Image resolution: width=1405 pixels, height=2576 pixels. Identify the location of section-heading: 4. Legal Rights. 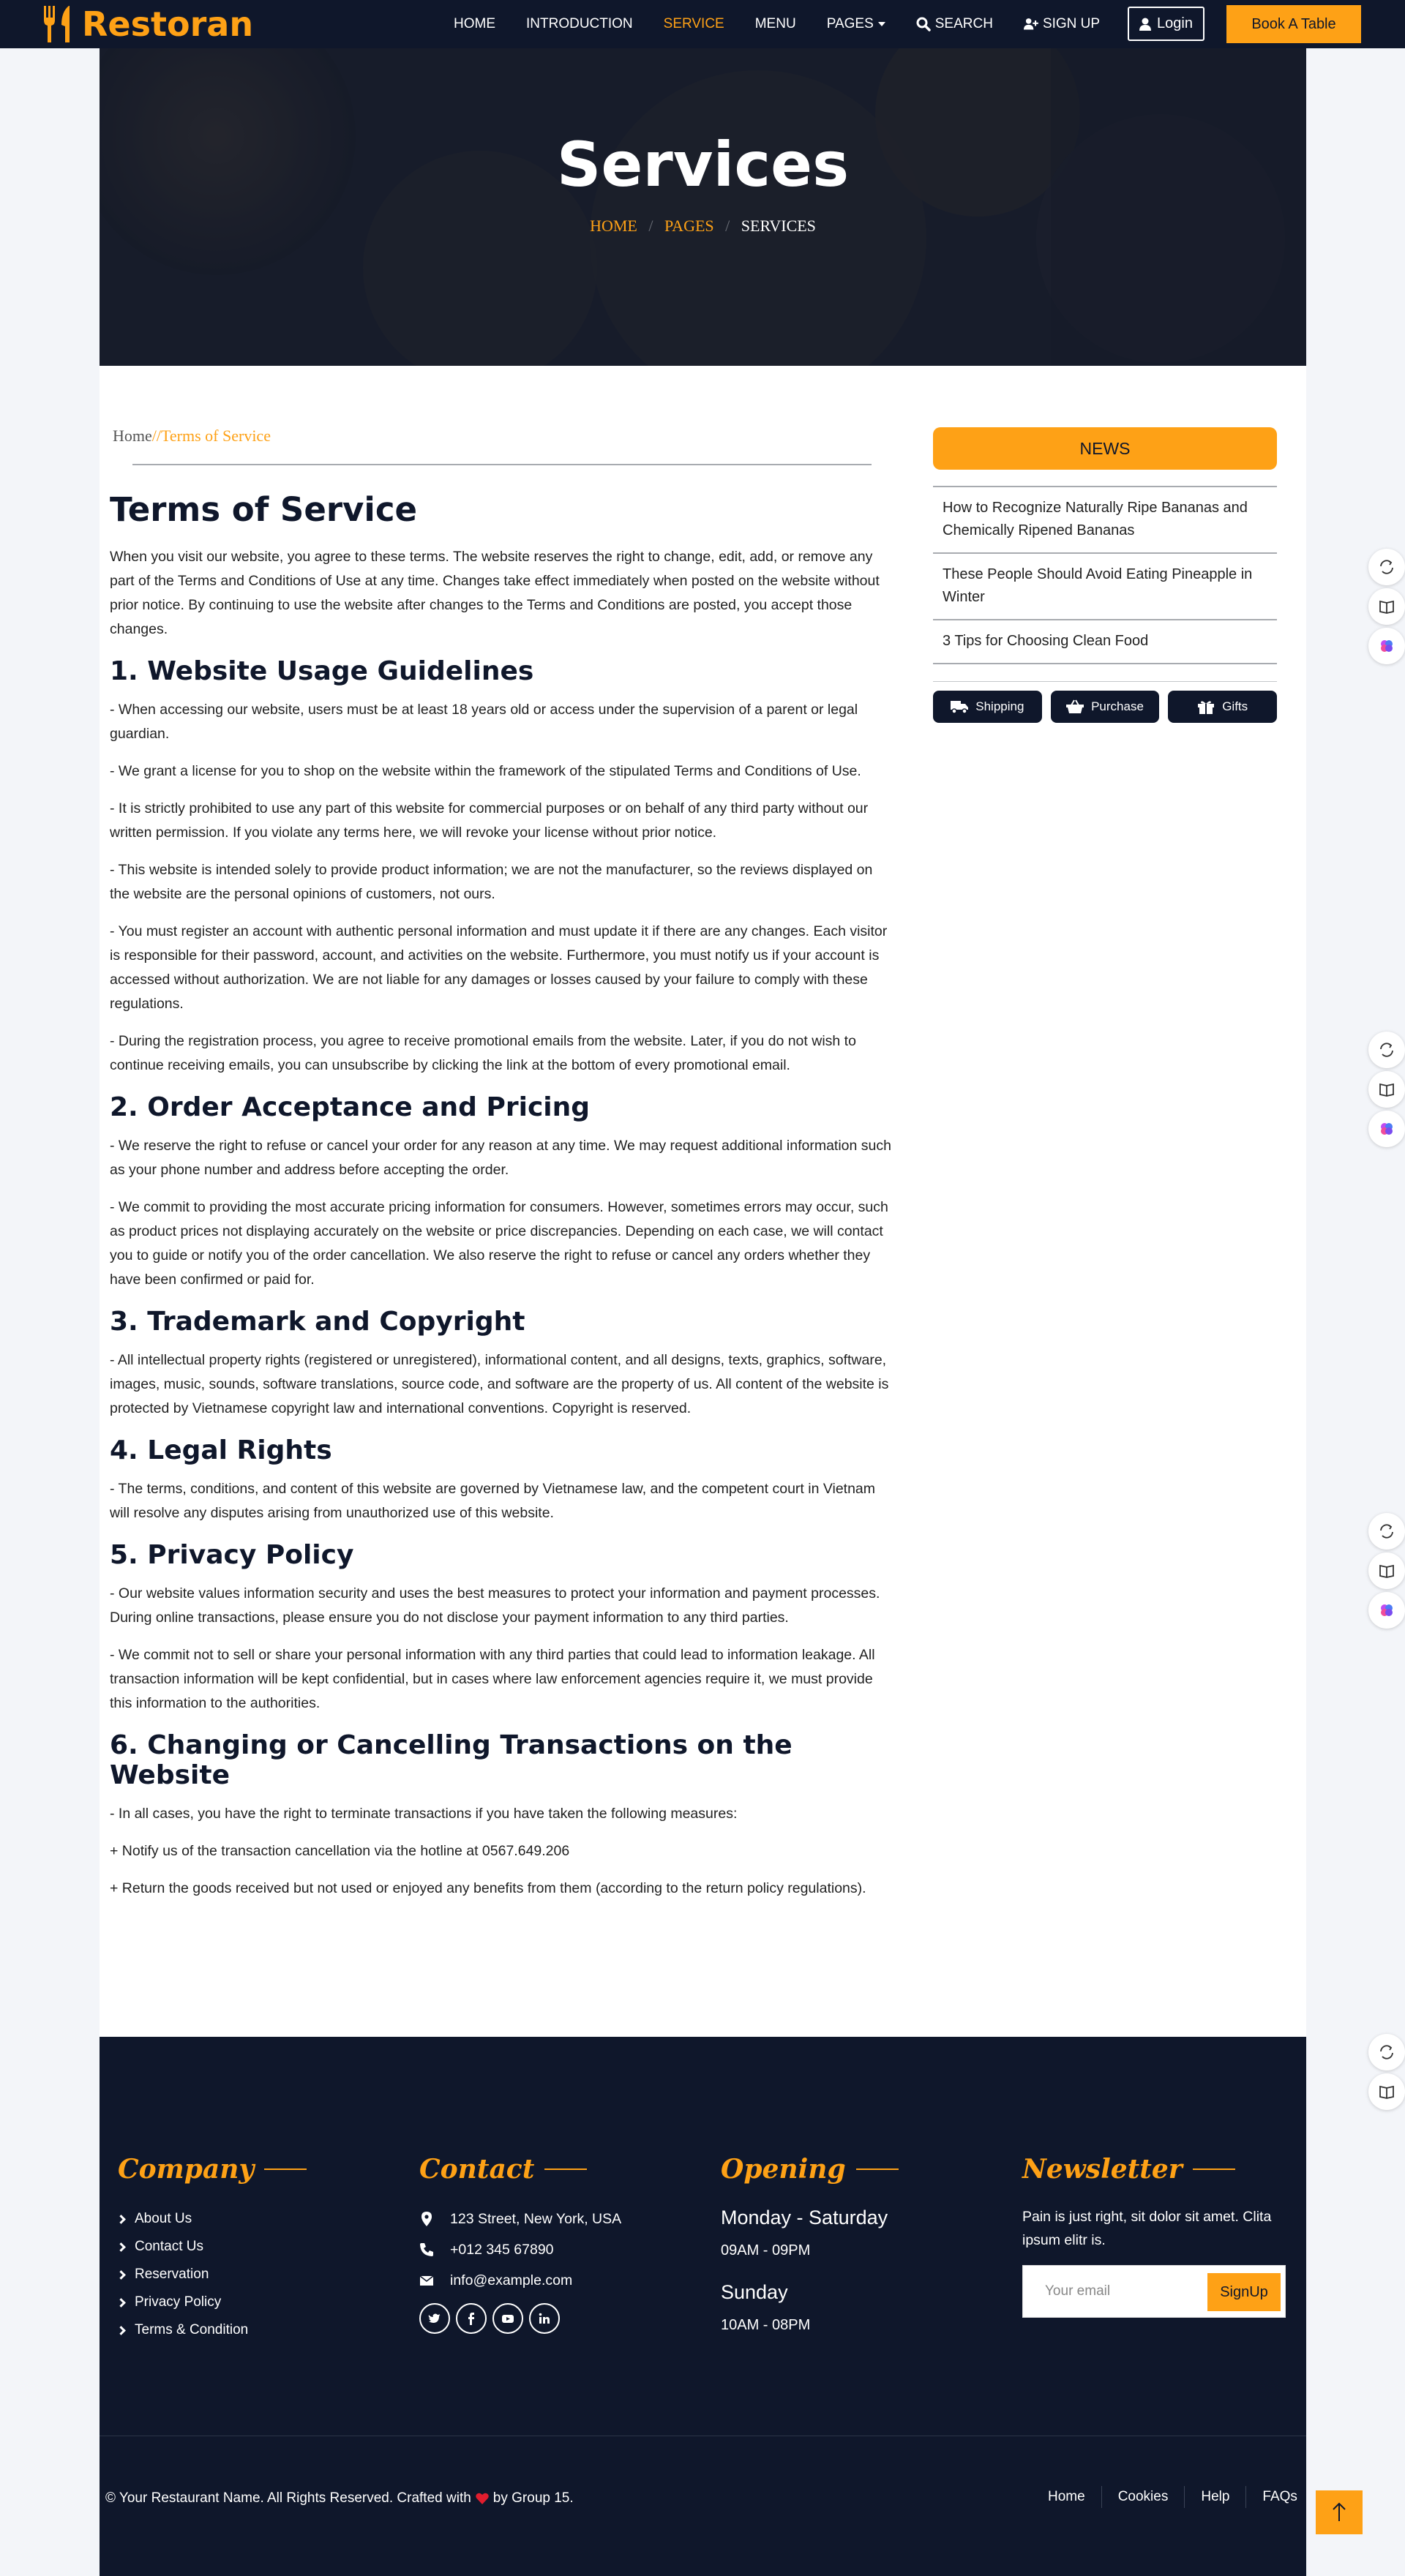
(221, 1450).